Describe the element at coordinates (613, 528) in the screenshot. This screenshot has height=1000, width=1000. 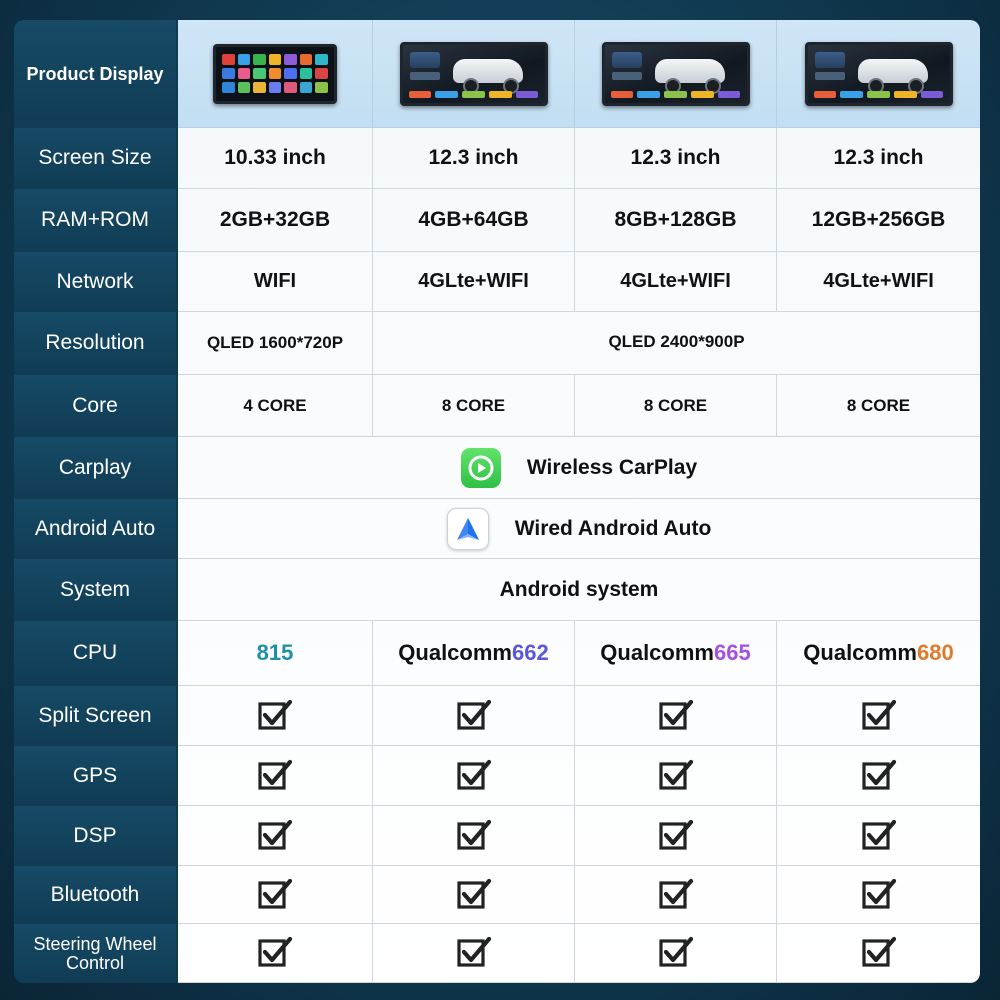
I see `android-auto-label: Wired Android Auto` at that location.